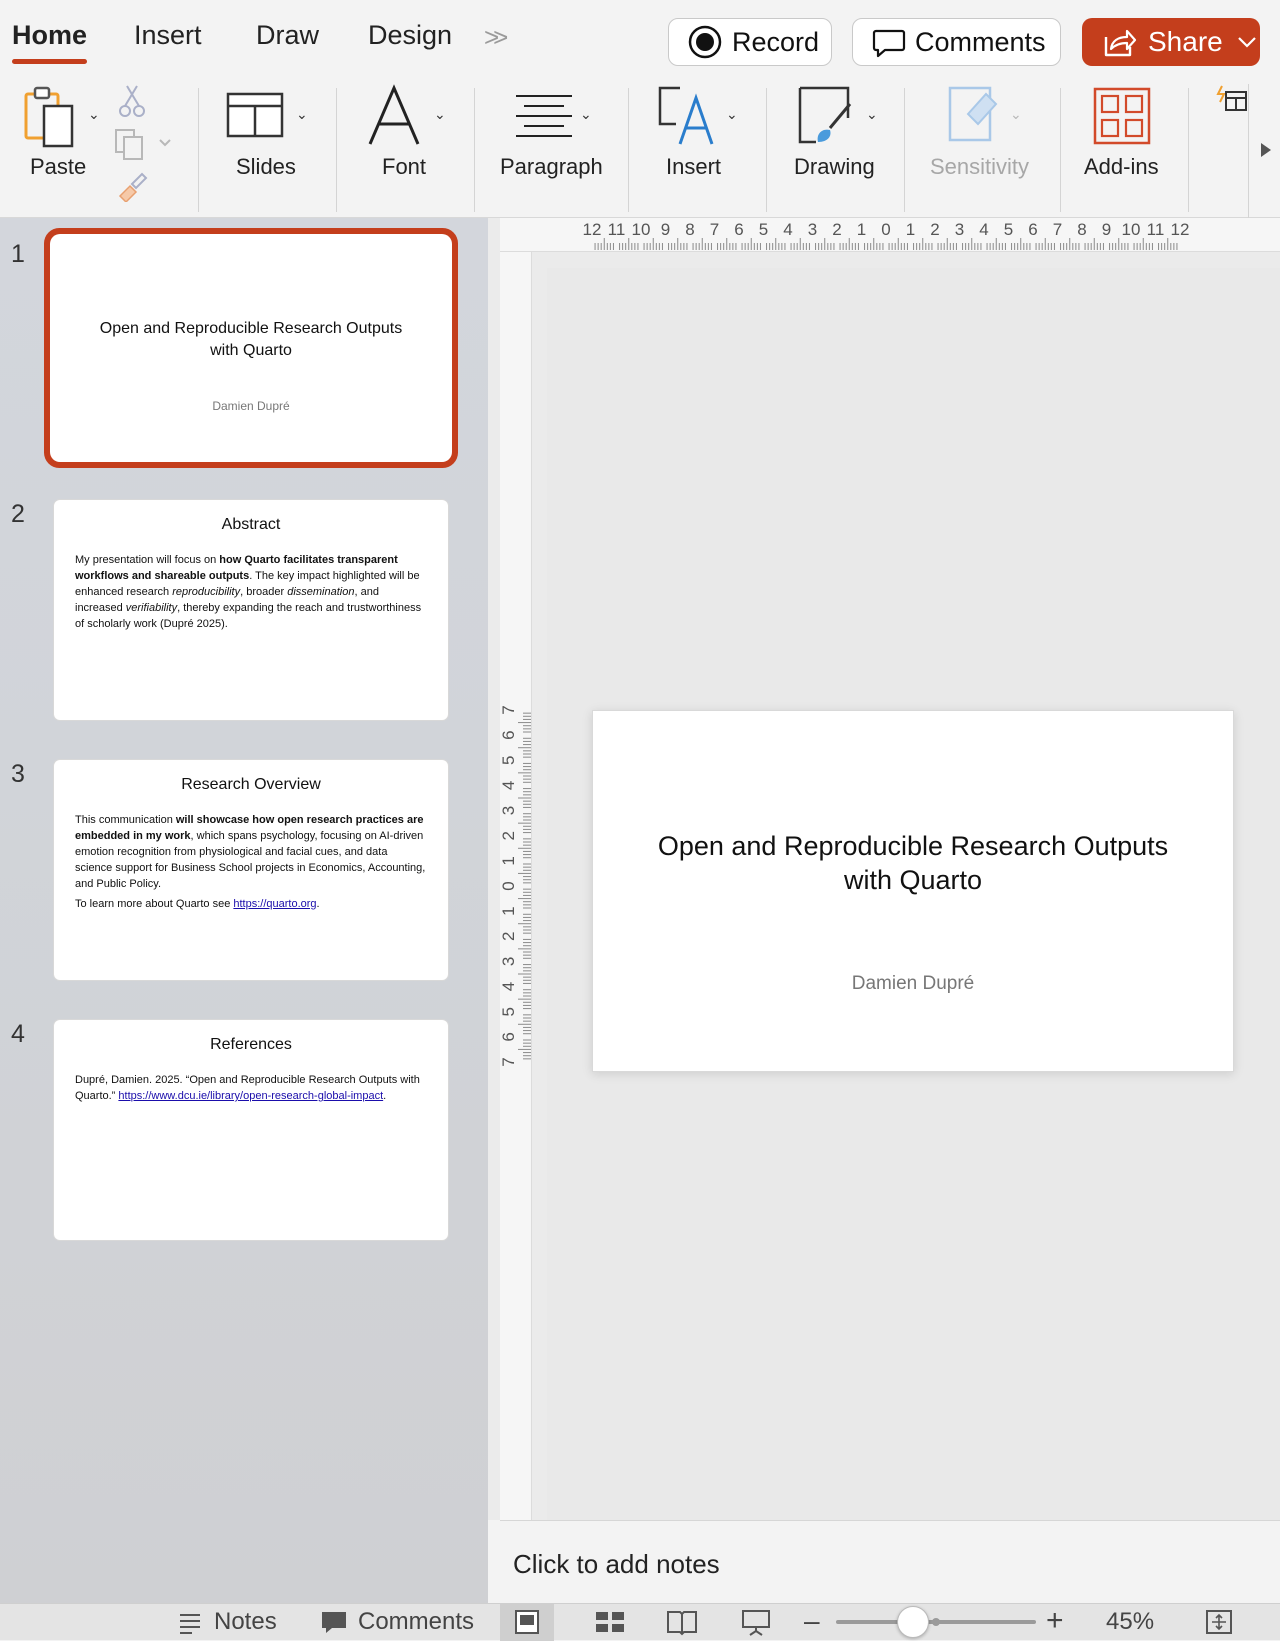 The width and height of the screenshot is (1280, 1641). I want to click on ruler-label: 8, so click(1081, 229).